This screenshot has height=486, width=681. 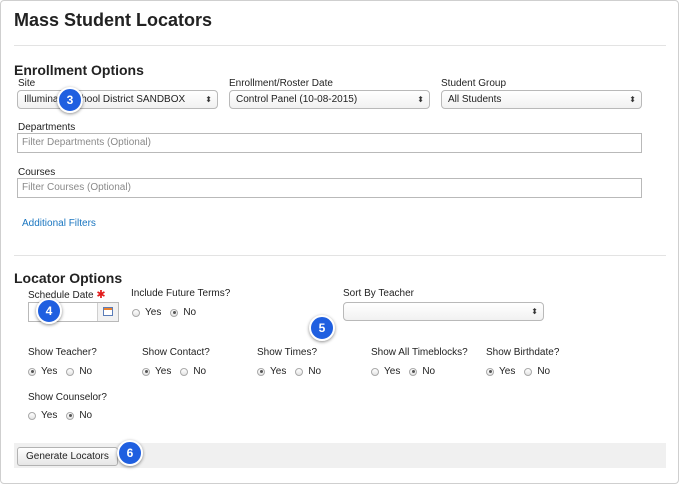 I want to click on show-birthdate-radios: Yes No, so click(x=522, y=371).